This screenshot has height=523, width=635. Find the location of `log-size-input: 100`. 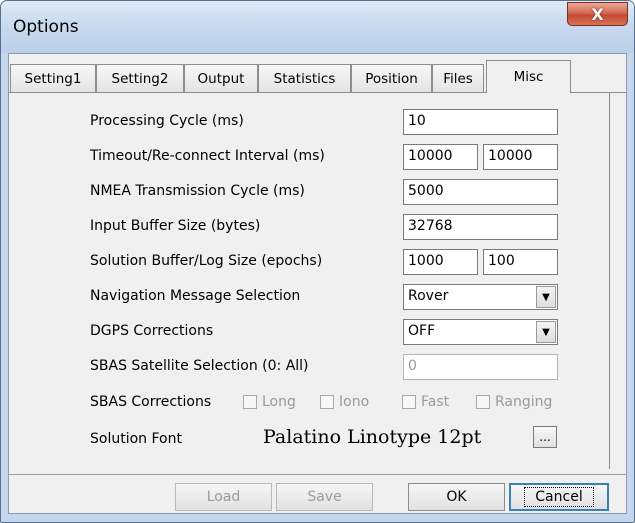

log-size-input: 100 is located at coordinates (520, 262).